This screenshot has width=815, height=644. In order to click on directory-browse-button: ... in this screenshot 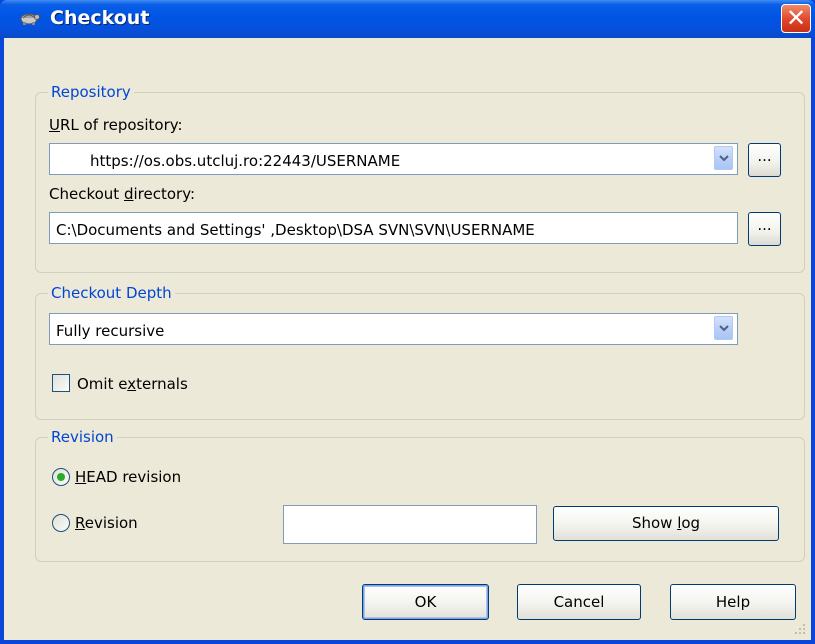, I will do `click(764, 229)`.